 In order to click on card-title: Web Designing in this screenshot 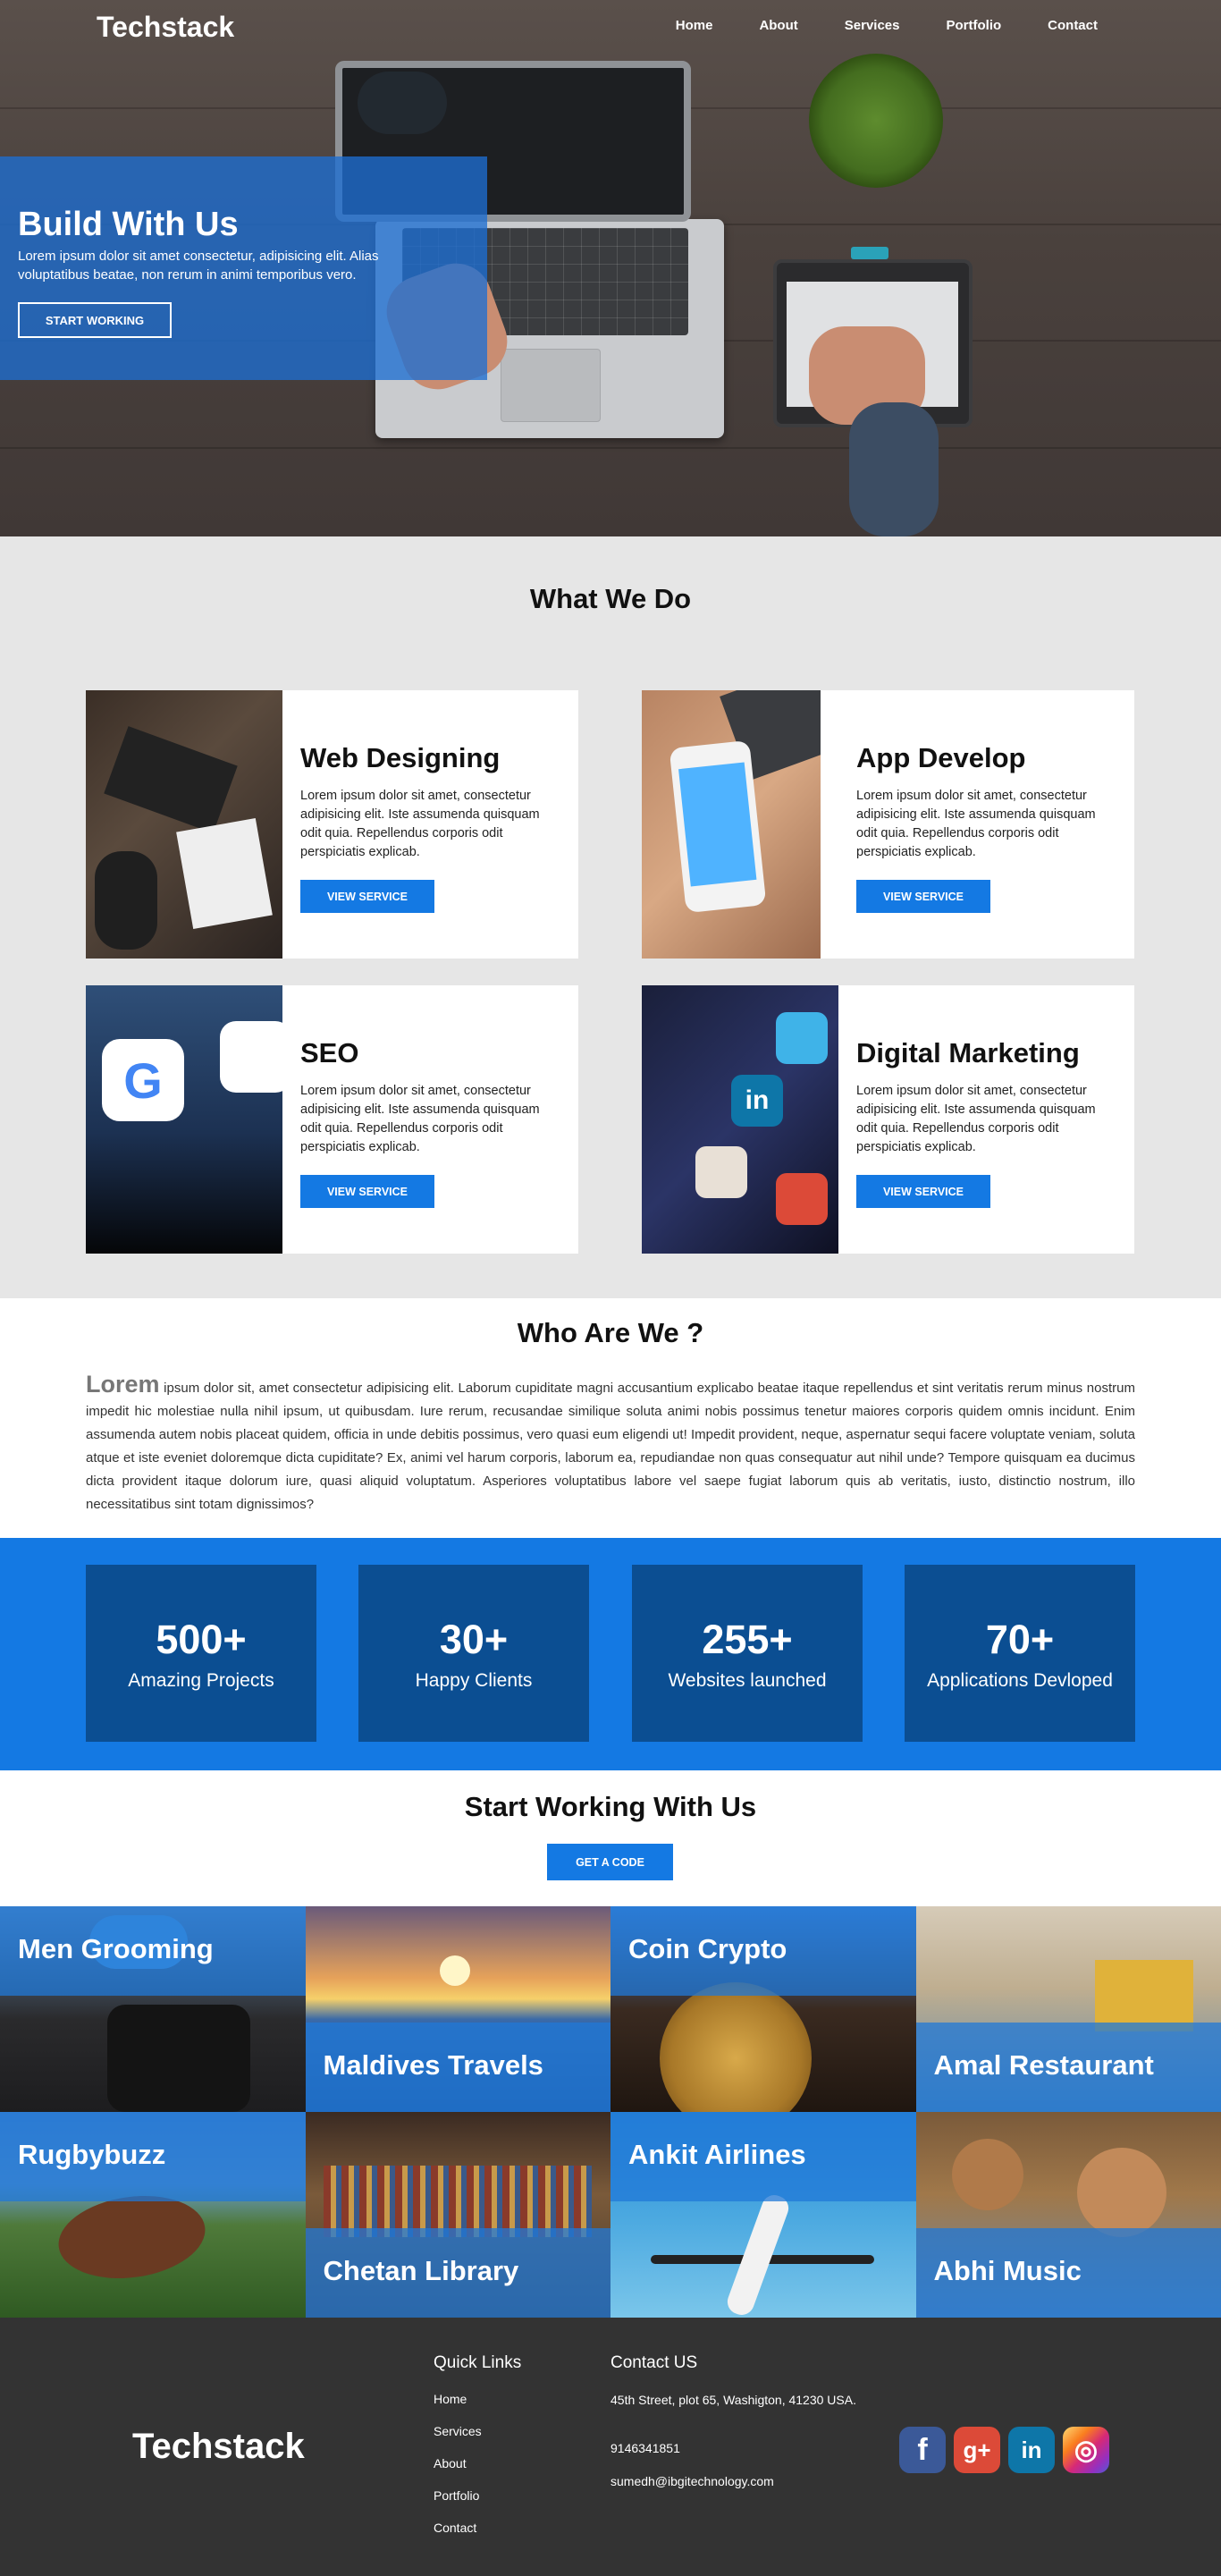, I will do `click(401, 757)`.